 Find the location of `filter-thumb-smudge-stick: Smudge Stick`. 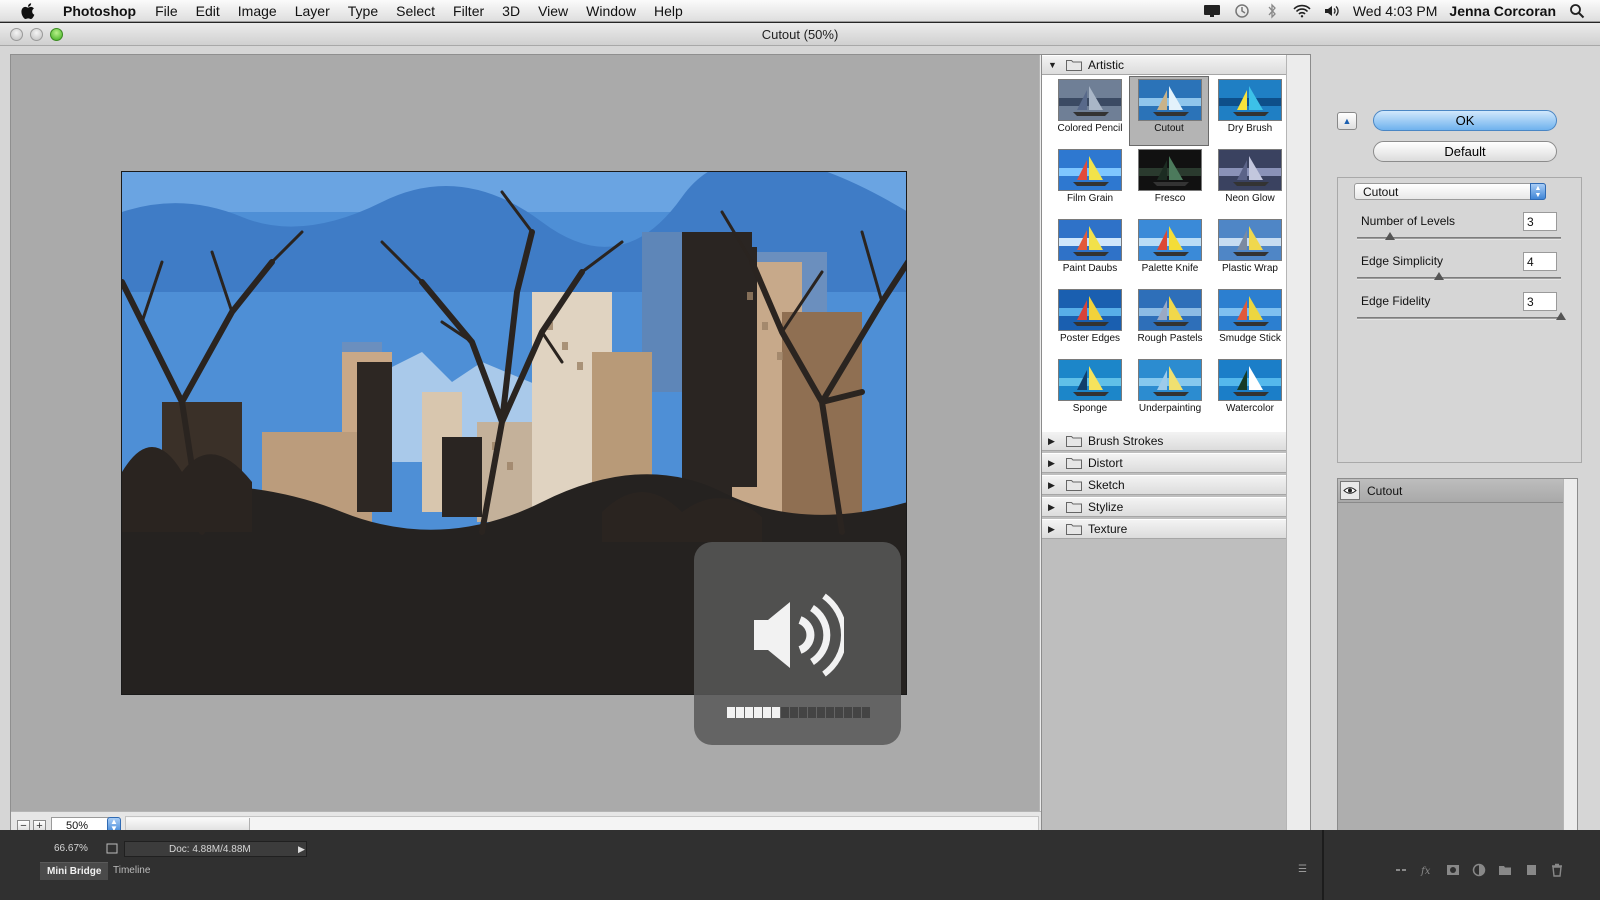

filter-thumb-smudge-stick: Smudge Stick is located at coordinates (1250, 322).